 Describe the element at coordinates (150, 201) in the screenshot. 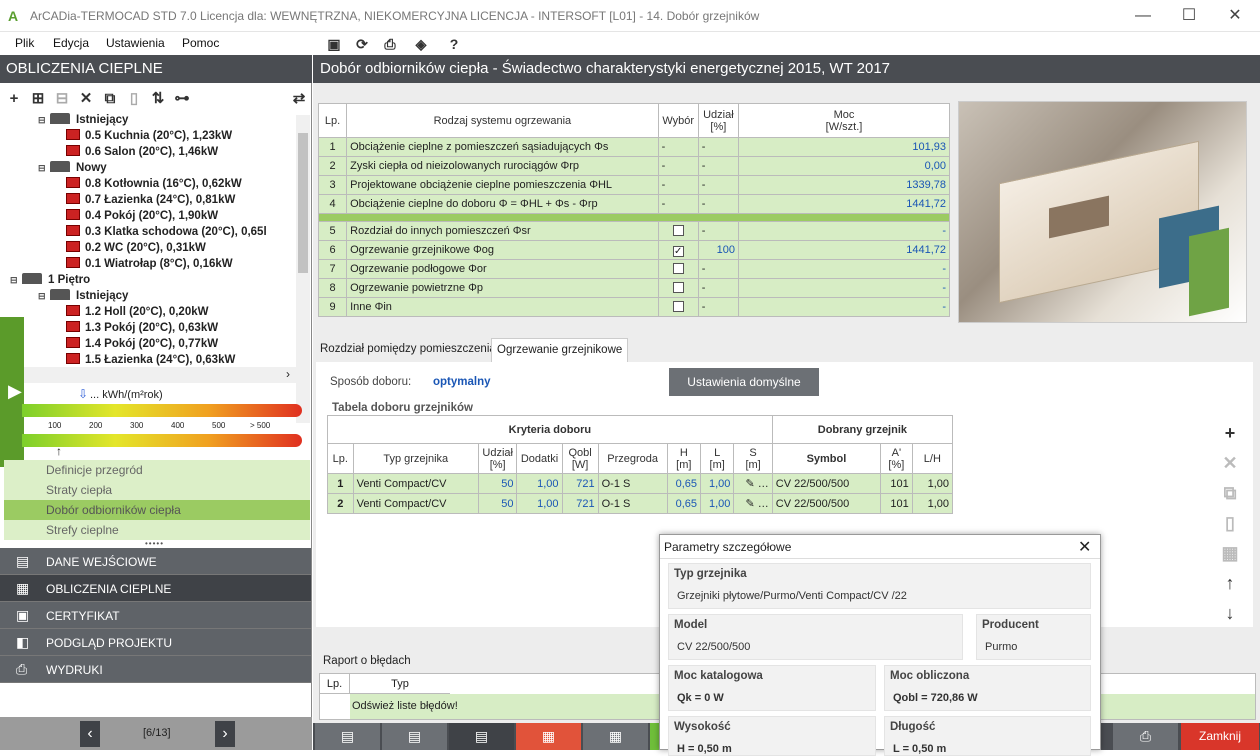

I see `tree-room-item: 0.7 Łazienka (24°C), 0,81kW` at that location.